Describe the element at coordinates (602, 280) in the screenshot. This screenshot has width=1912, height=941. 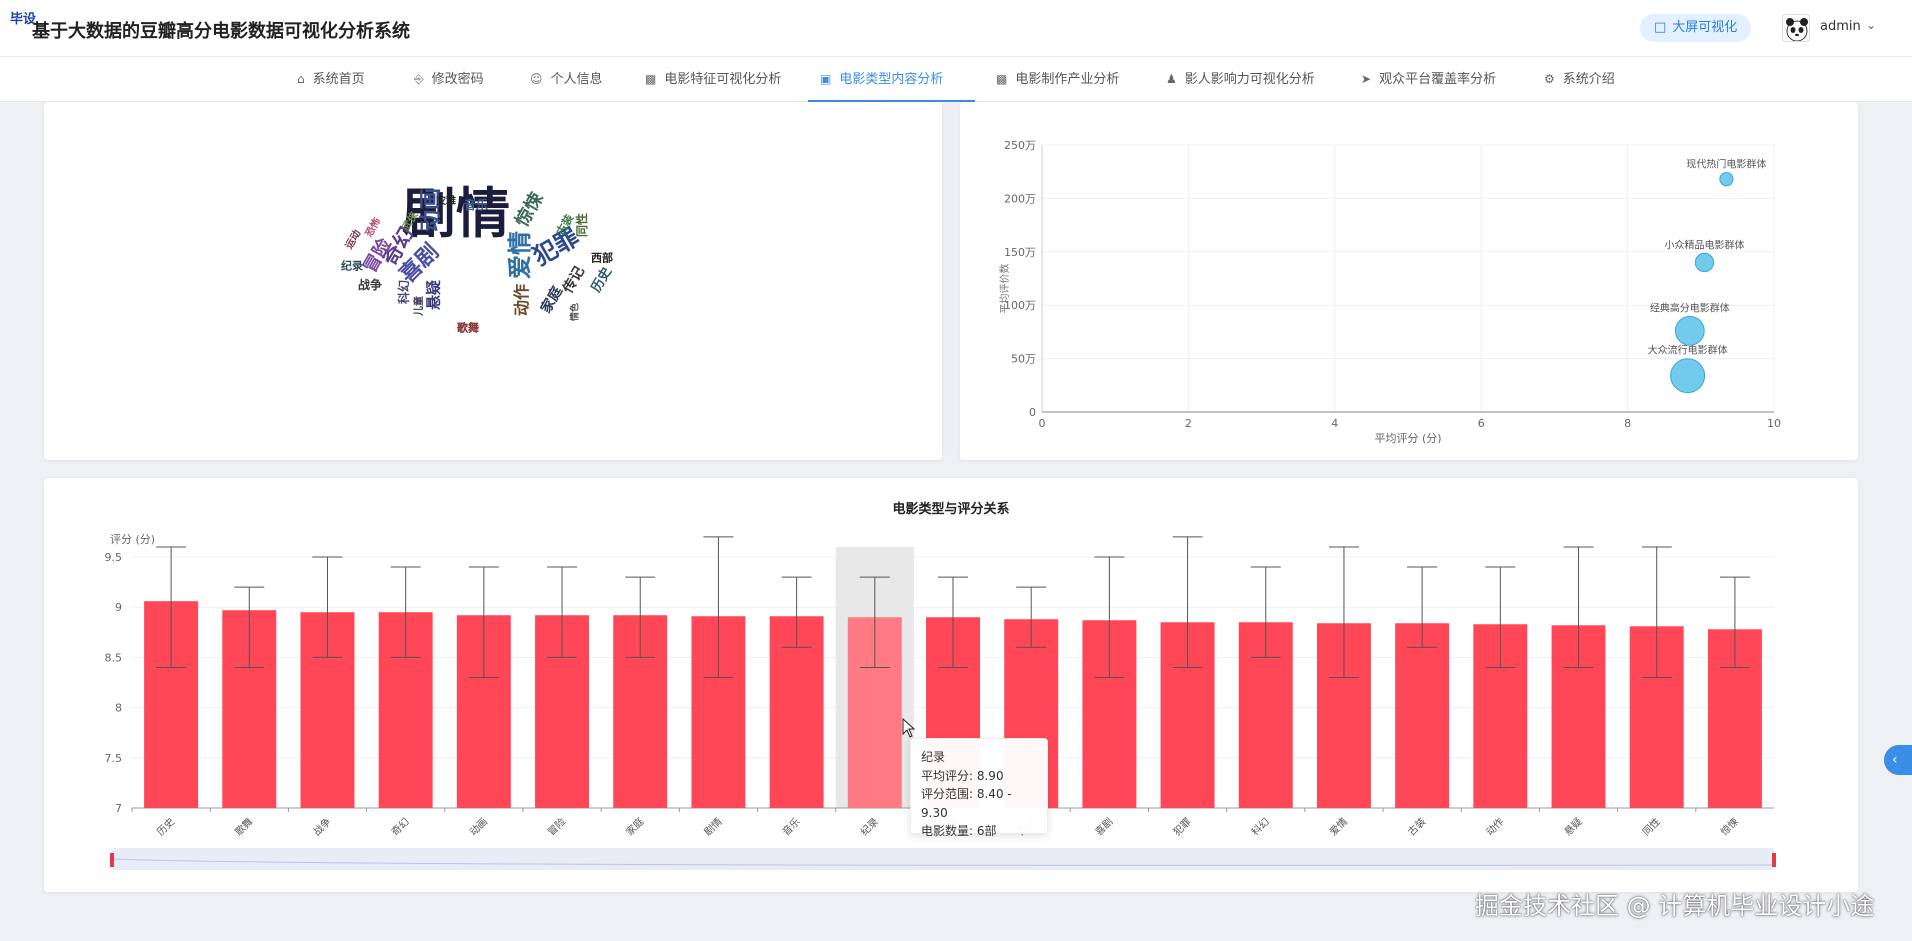
I see `word-cloud-word: 历史` at that location.